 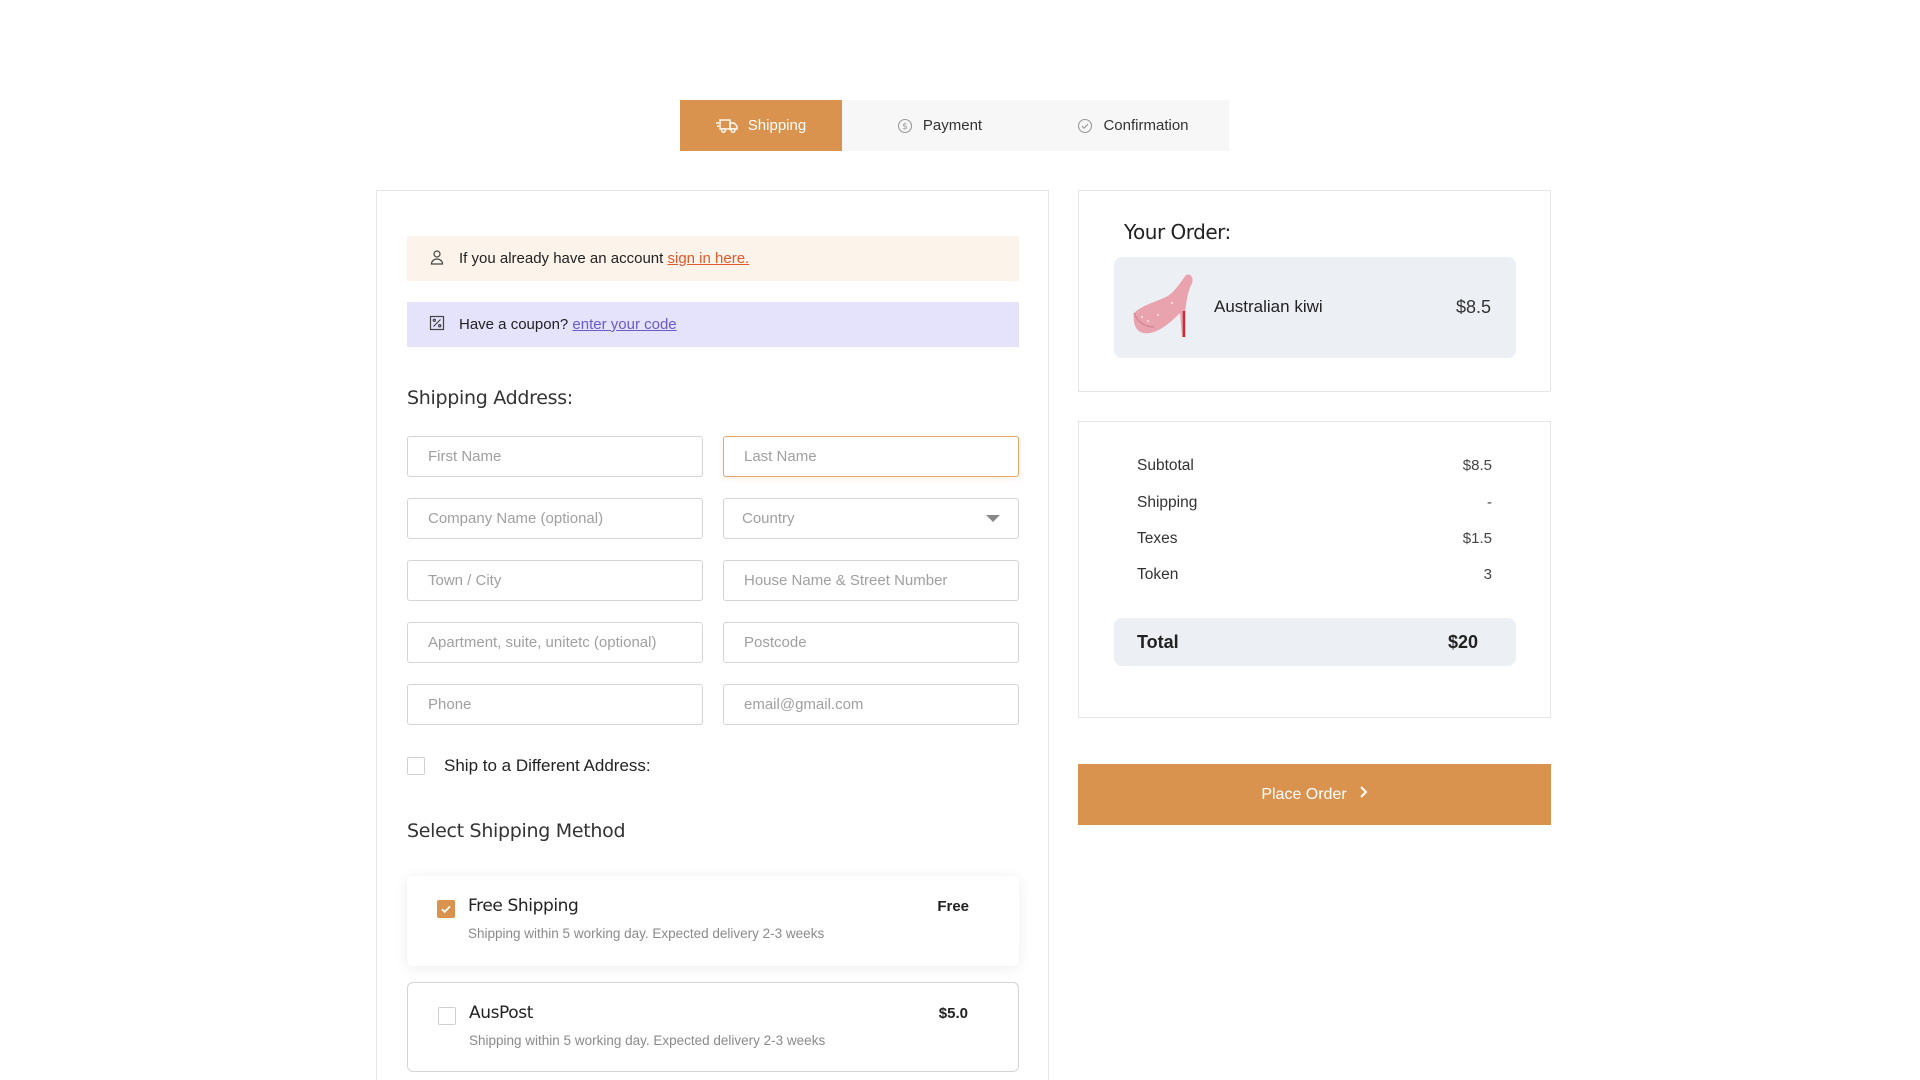 I want to click on house-street-input, so click(x=871, y=580).